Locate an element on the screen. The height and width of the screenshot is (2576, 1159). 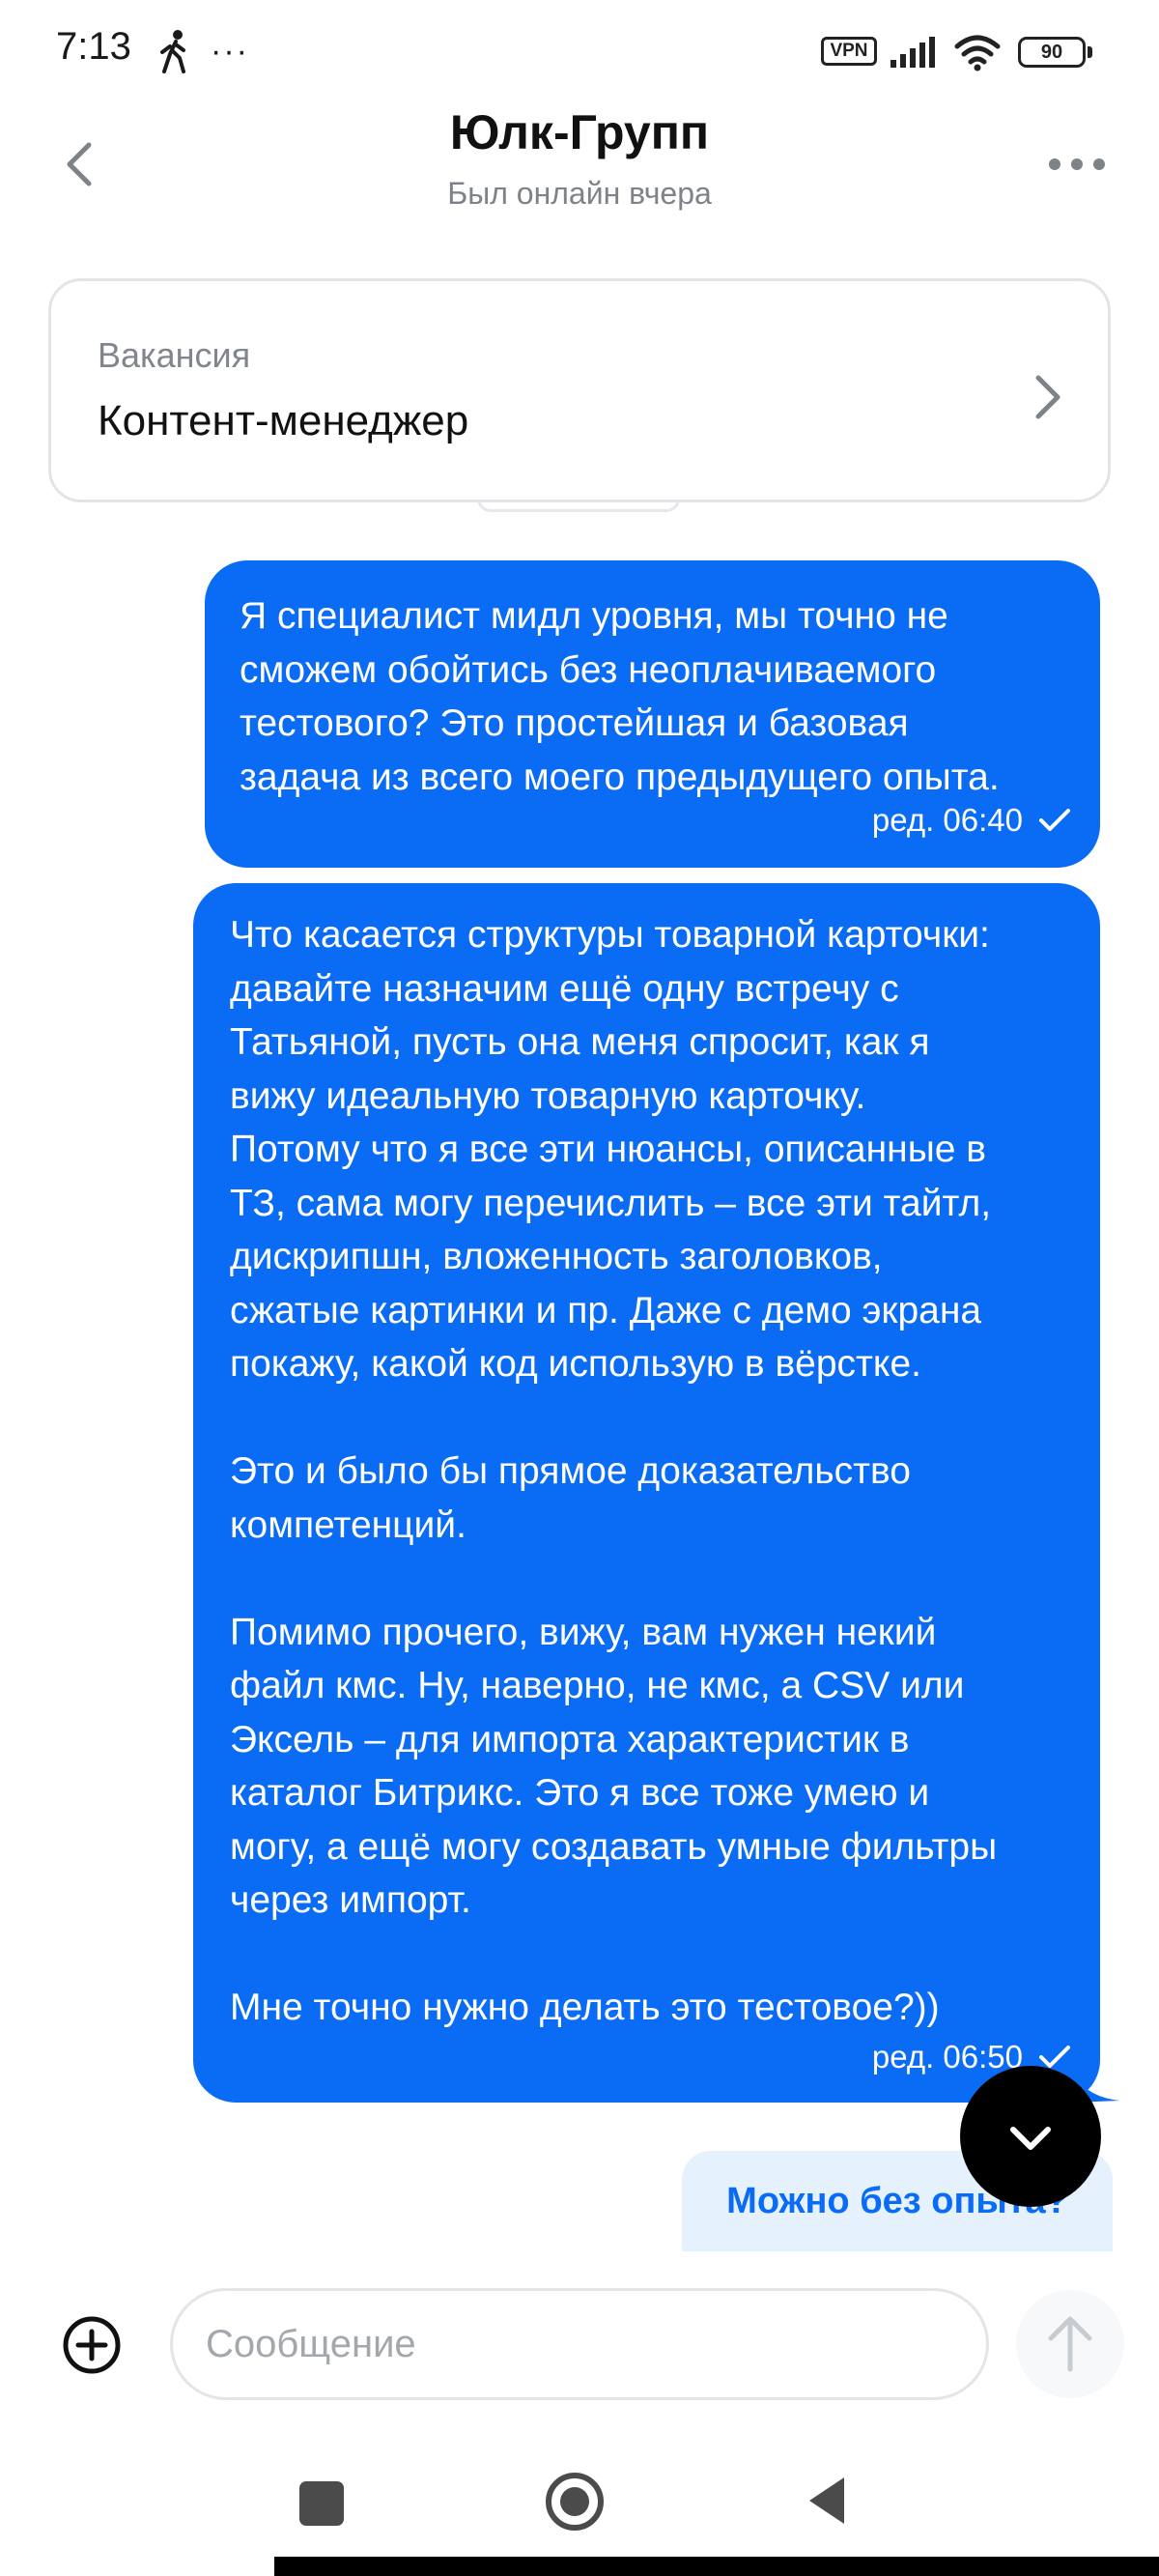
battery-level: 90 is located at coordinates (1052, 53).